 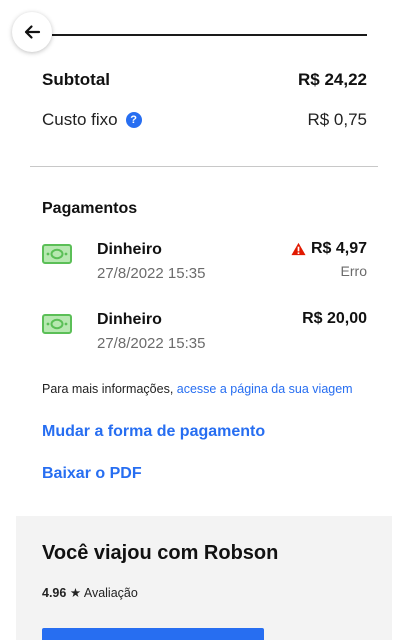 I want to click on header-rule, so click(x=209, y=35).